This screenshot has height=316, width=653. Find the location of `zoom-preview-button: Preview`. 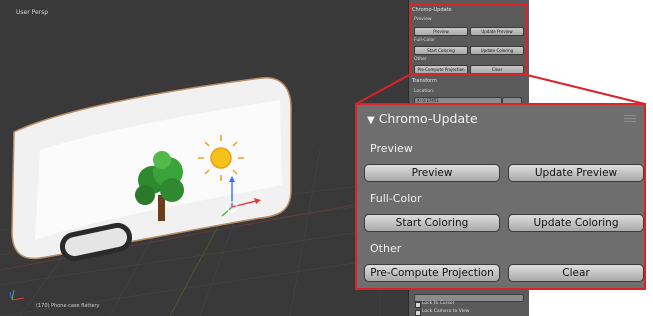

zoom-preview-button: Preview is located at coordinates (432, 173).